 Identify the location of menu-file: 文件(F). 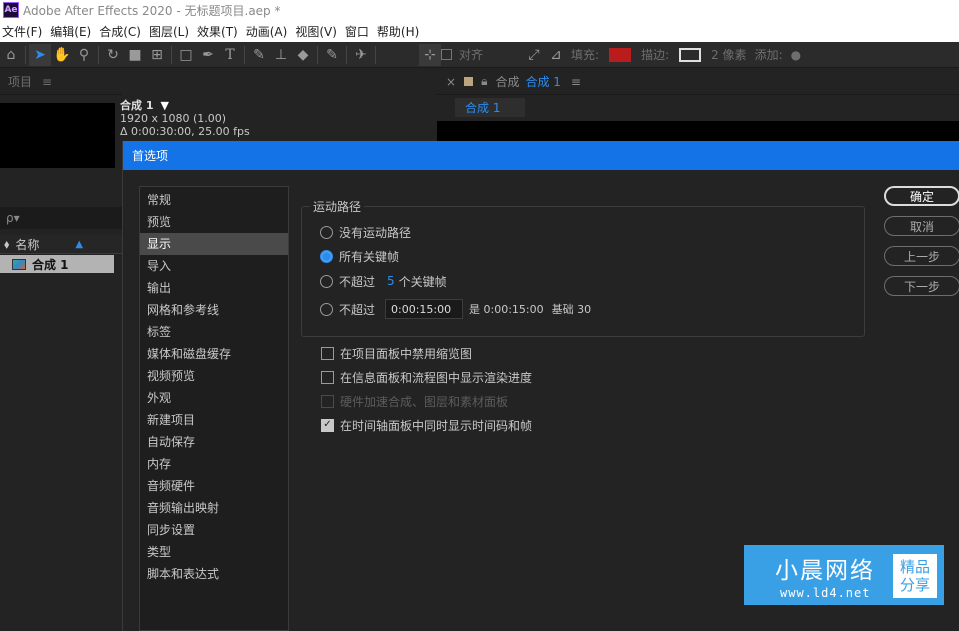
(24, 31).